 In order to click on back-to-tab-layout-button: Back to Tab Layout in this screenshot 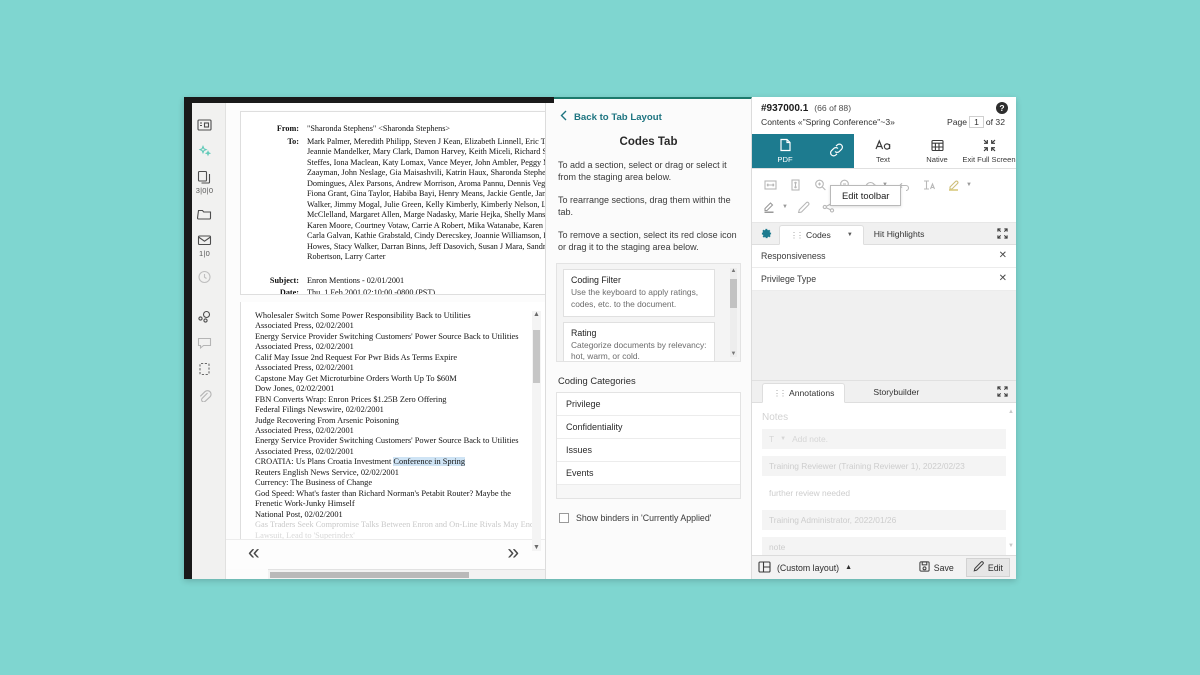, I will do `click(648, 116)`.